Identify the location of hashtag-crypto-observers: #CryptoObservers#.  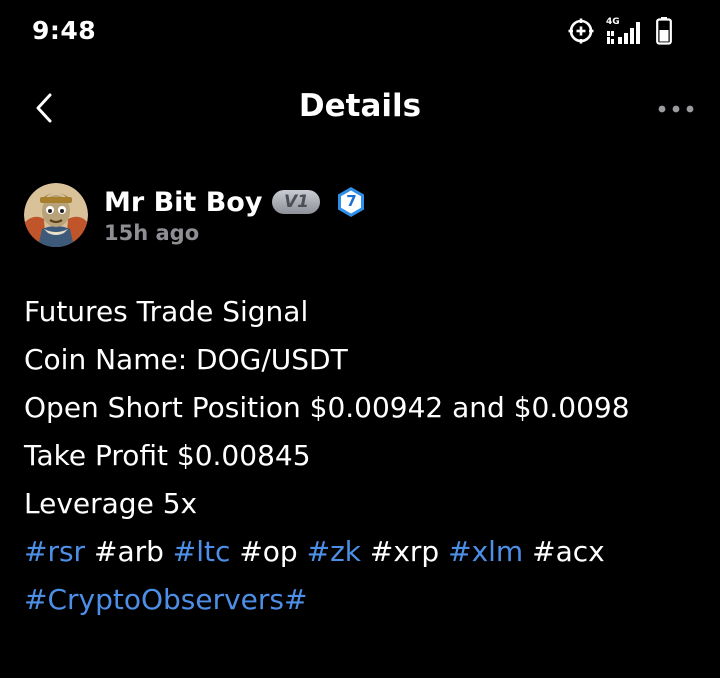
(165, 599).